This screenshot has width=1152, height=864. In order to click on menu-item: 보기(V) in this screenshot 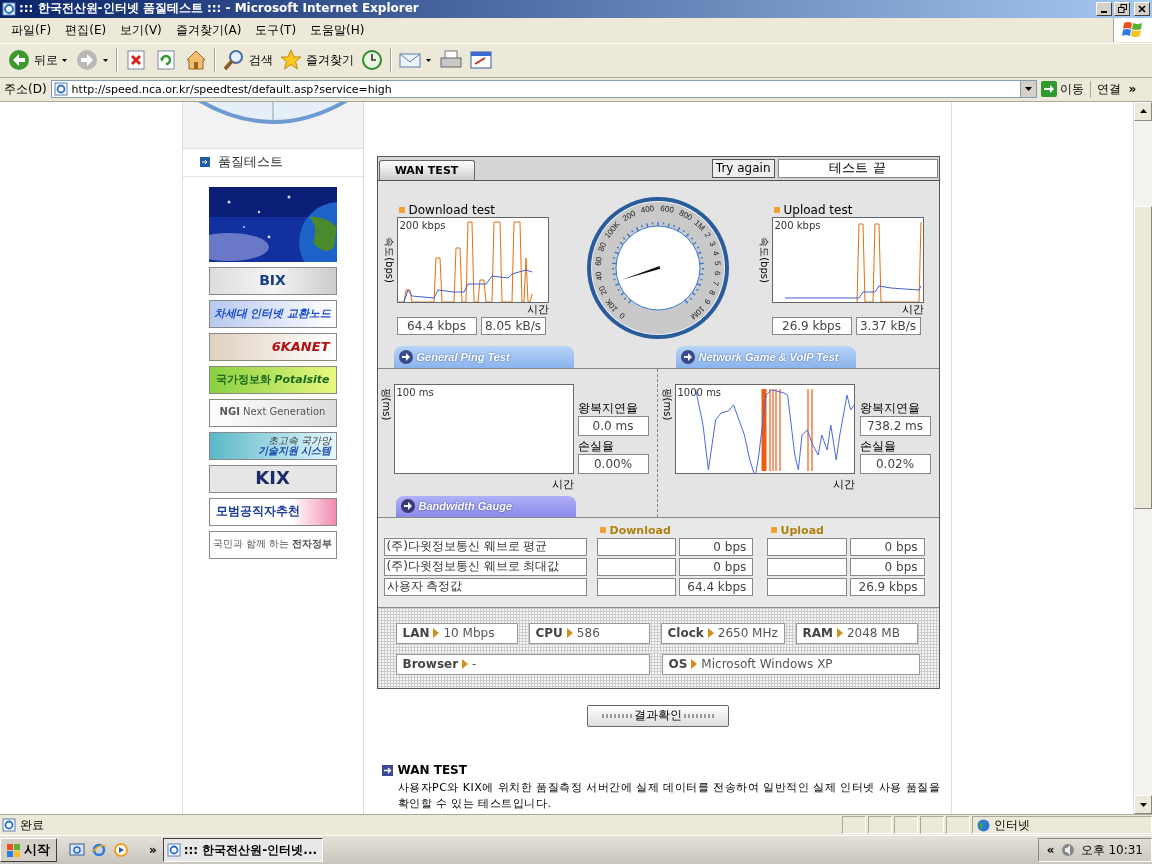, I will do `click(141, 30)`.